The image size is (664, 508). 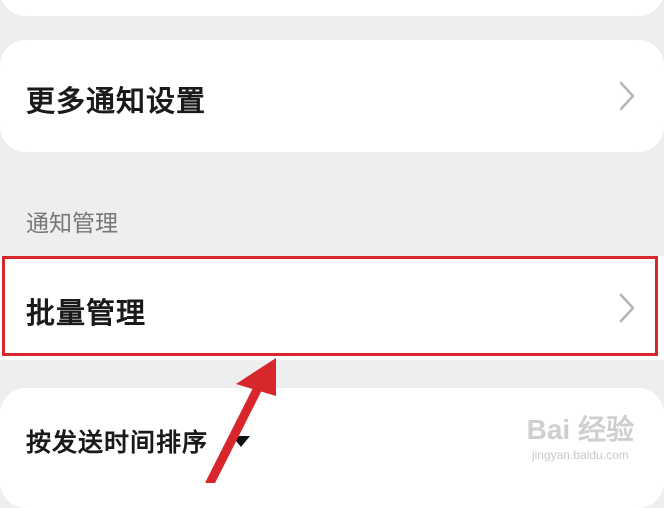 I want to click on watermark-sub: jingyan.baidu.com, so click(x=580, y=455).